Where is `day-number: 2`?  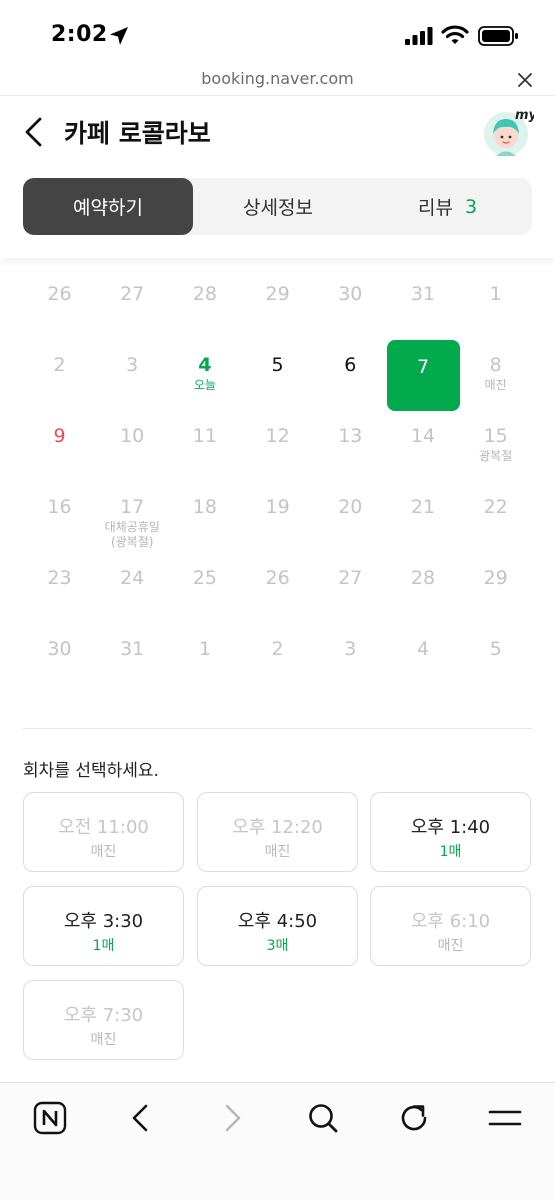
day-number: 2 is located at coordinates (277, 649).